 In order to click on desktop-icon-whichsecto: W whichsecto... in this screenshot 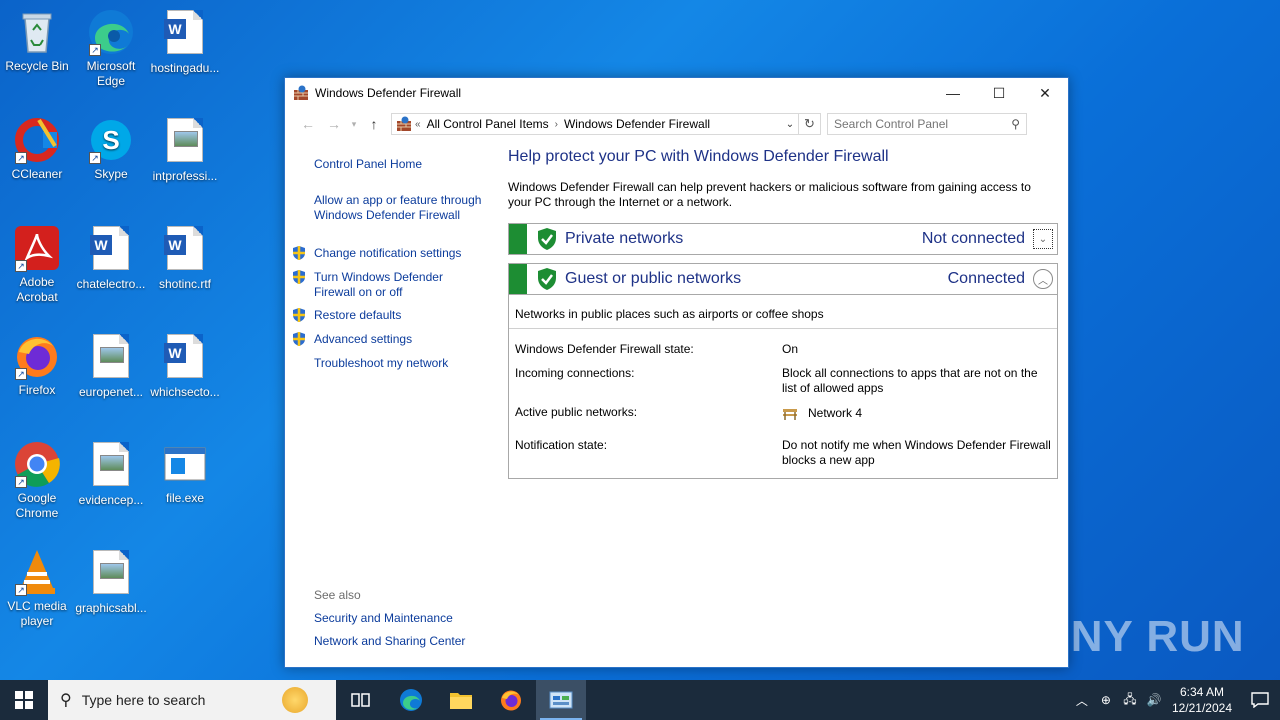, I will do `click(185, 366)`.